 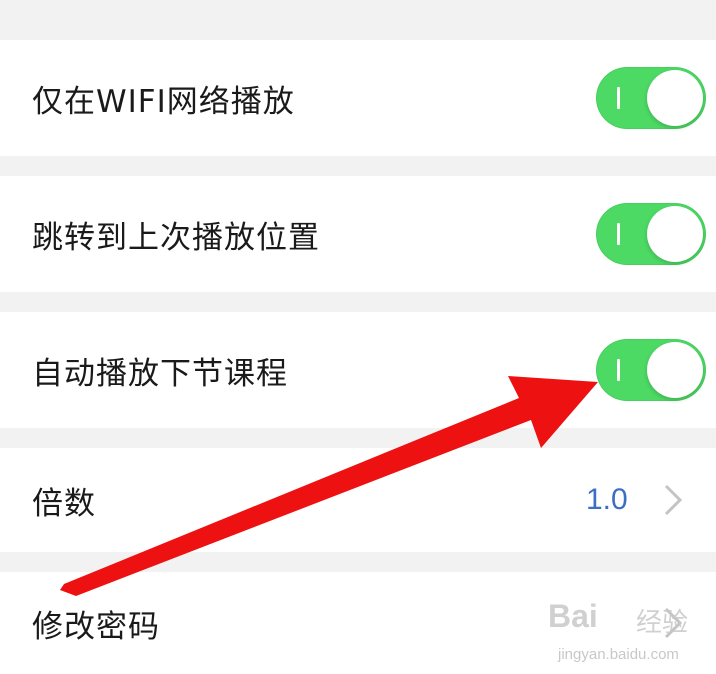 I want to click on watermark-url: jingyan.baidu.com, so click(x=618, y=654).